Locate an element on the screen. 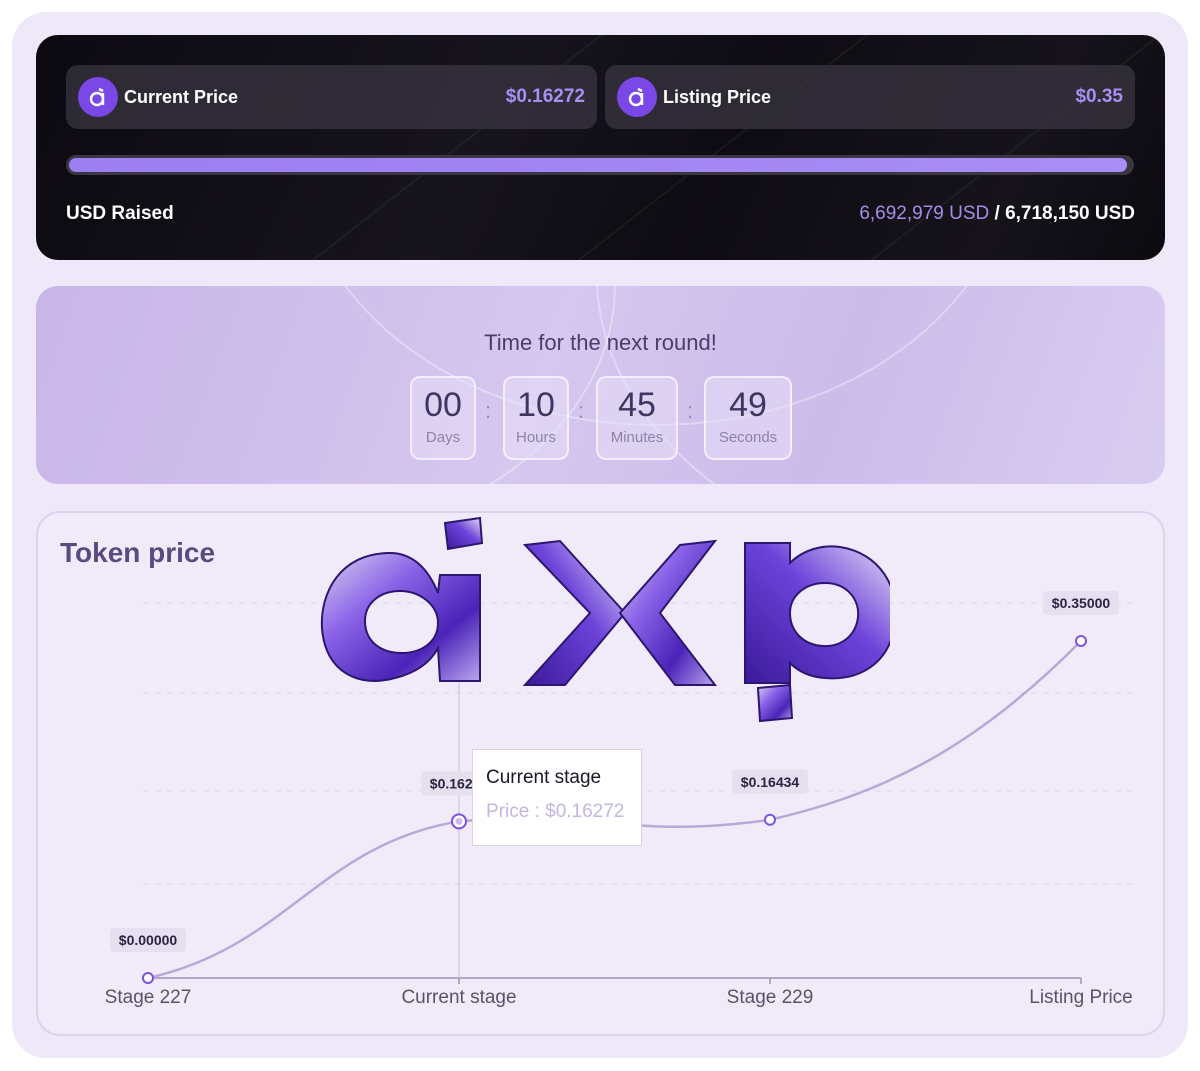 This screenshot has height=1071, width=1200. countdown-hours-value: 10 is located at coordinates (536, 405).